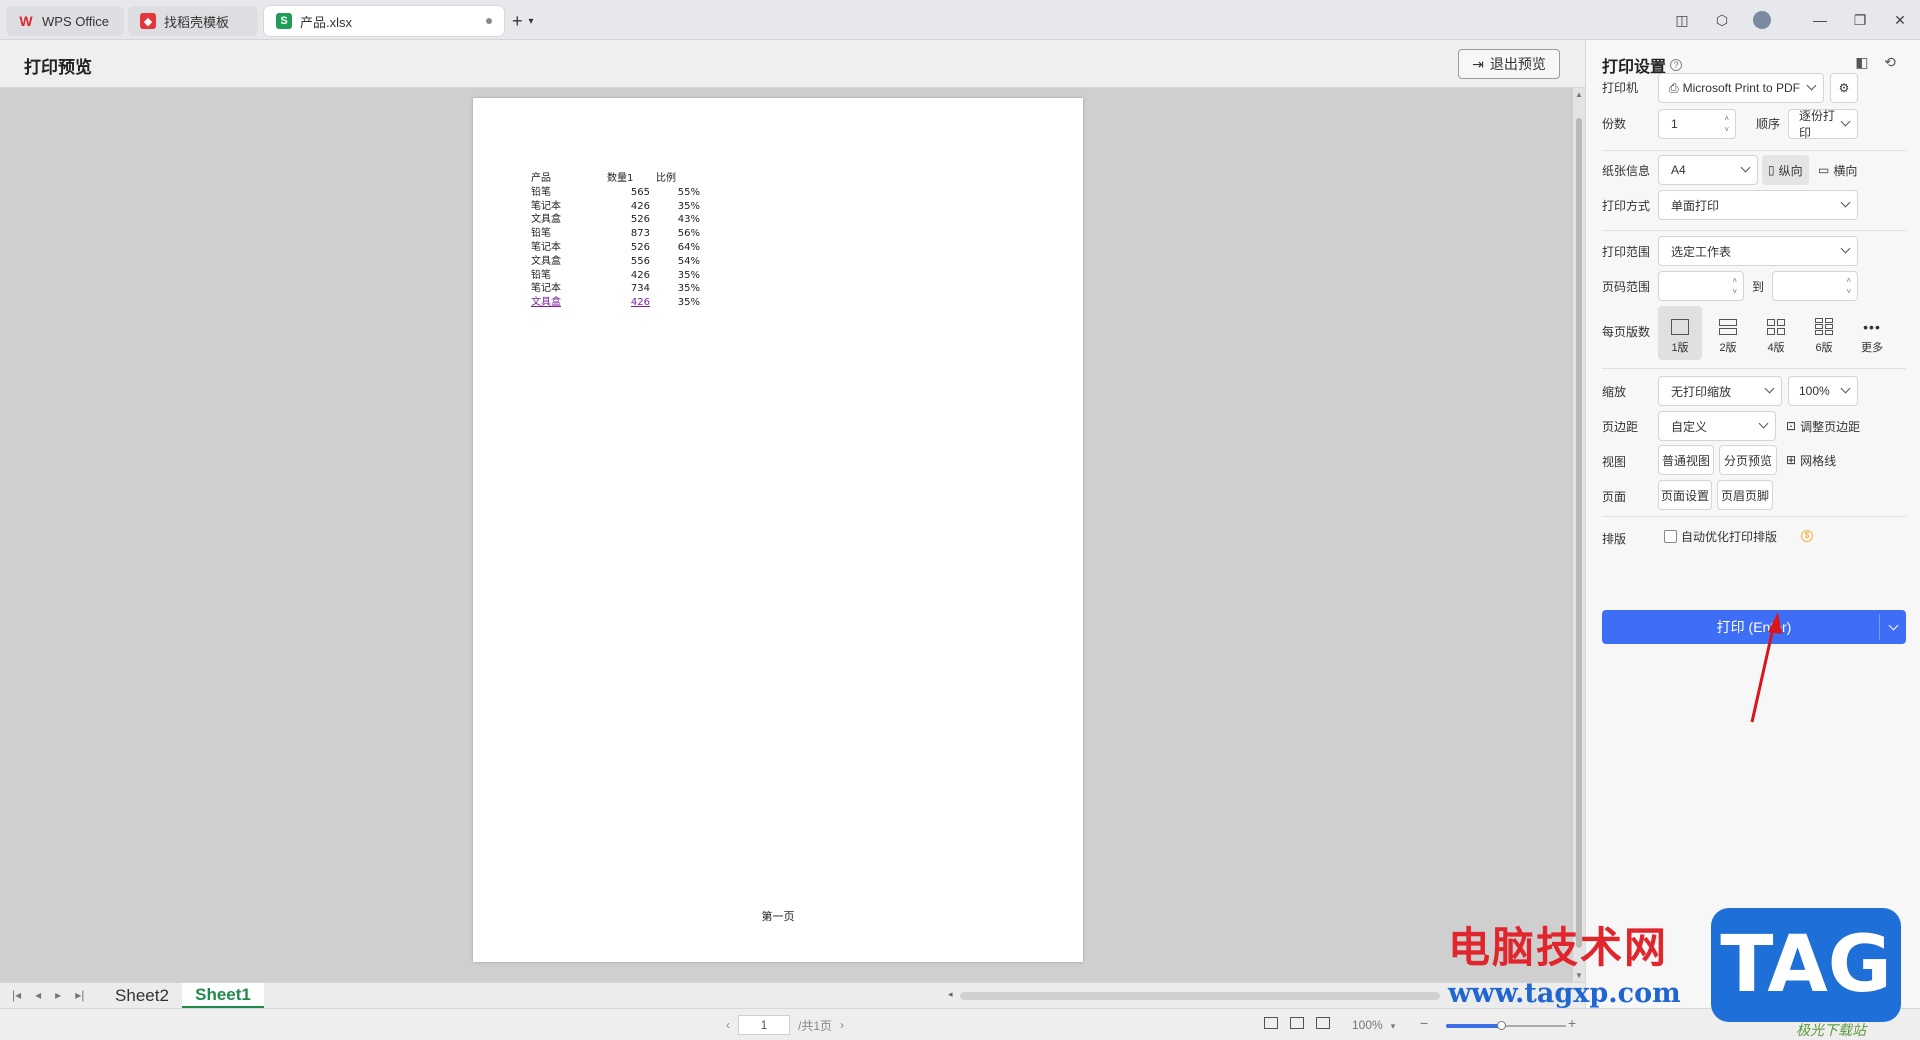 This screenshot has height=1040, width=1920. I want to click on layout-label: 更多, so click(1872, 348).